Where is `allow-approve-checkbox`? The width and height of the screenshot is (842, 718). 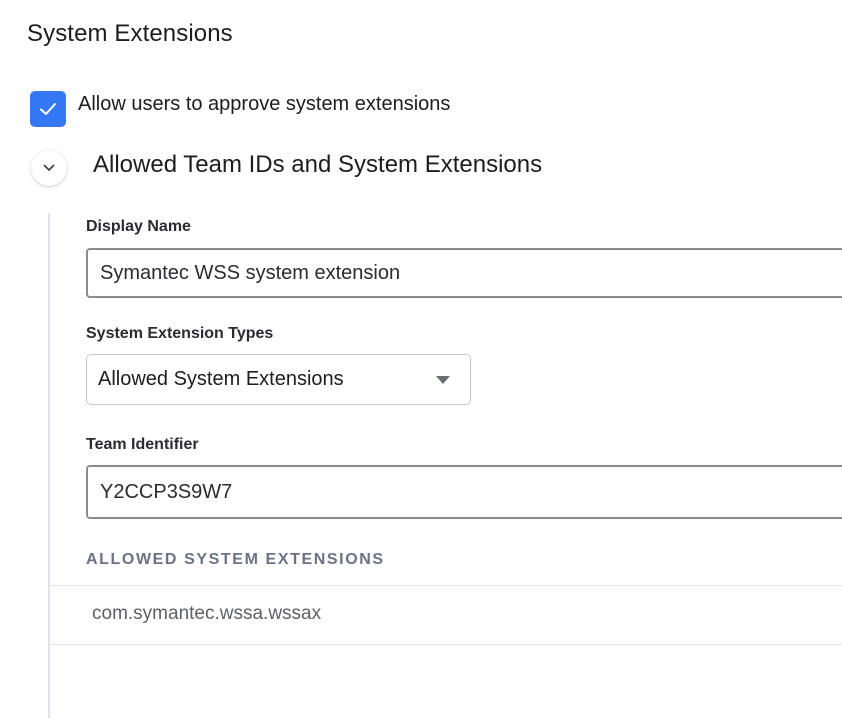
allow-approve-checkbox is located at coordinates (48, 109).